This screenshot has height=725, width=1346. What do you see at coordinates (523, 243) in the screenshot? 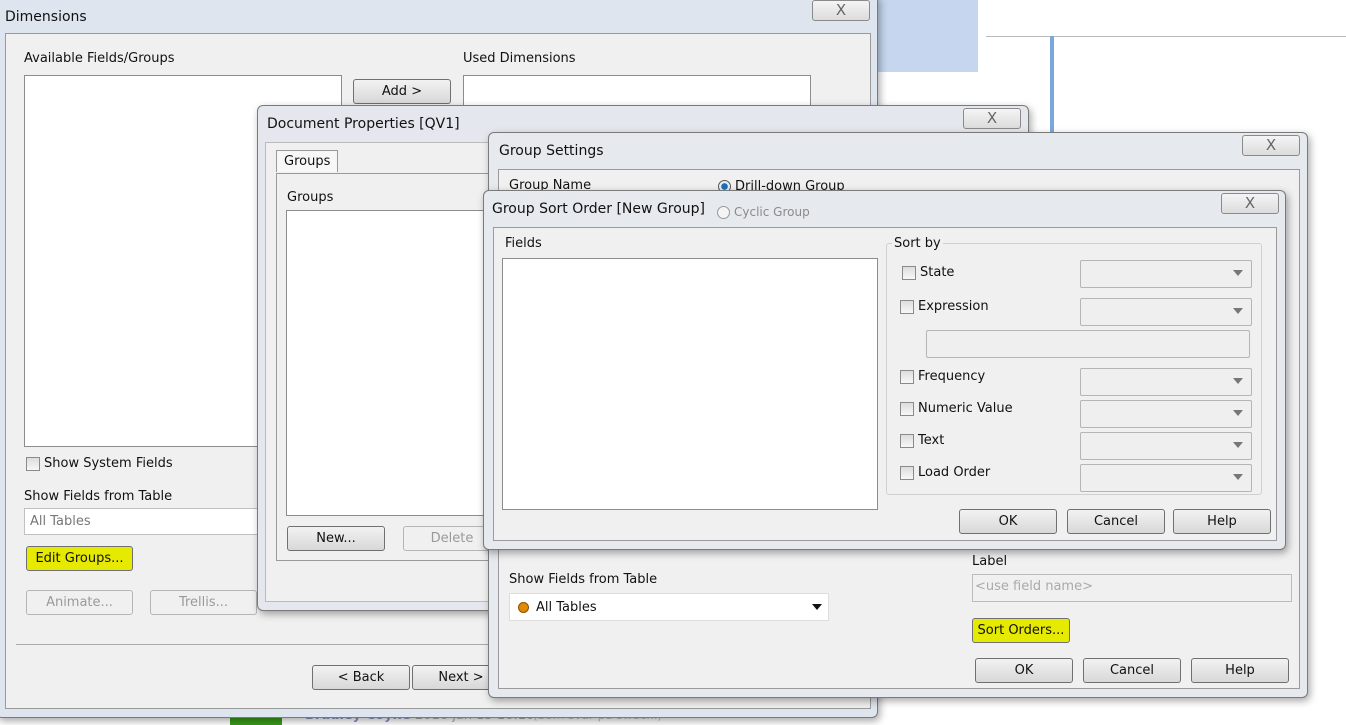
I see `fields-label: Fields` at bounding box center [523, 243].